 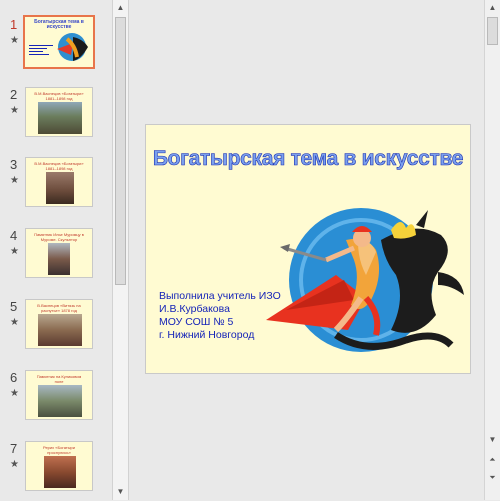 What do you see at coordinates (220, 296) in the screenshot?
I see `author-line-1: Выполнила учитель ИЗО` at bounding box center [220, 296].